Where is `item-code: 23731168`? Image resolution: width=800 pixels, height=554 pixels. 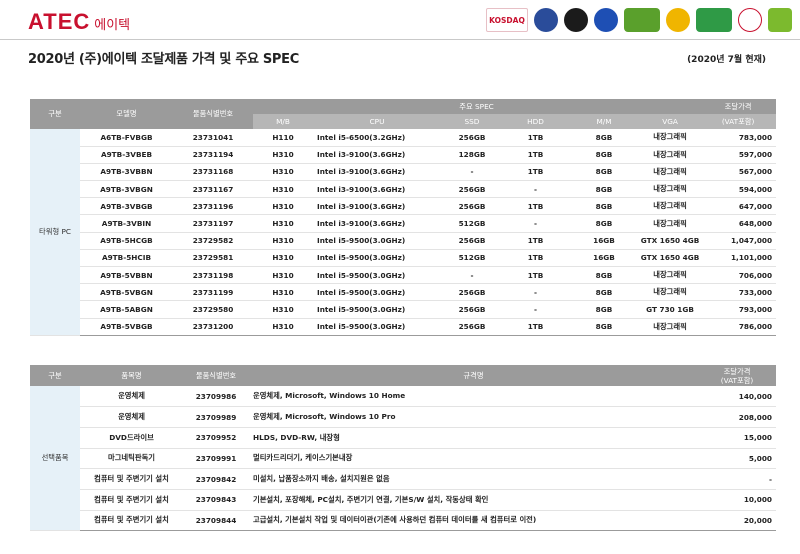 item-code: 23731168 is located at coordinates (213, 172).